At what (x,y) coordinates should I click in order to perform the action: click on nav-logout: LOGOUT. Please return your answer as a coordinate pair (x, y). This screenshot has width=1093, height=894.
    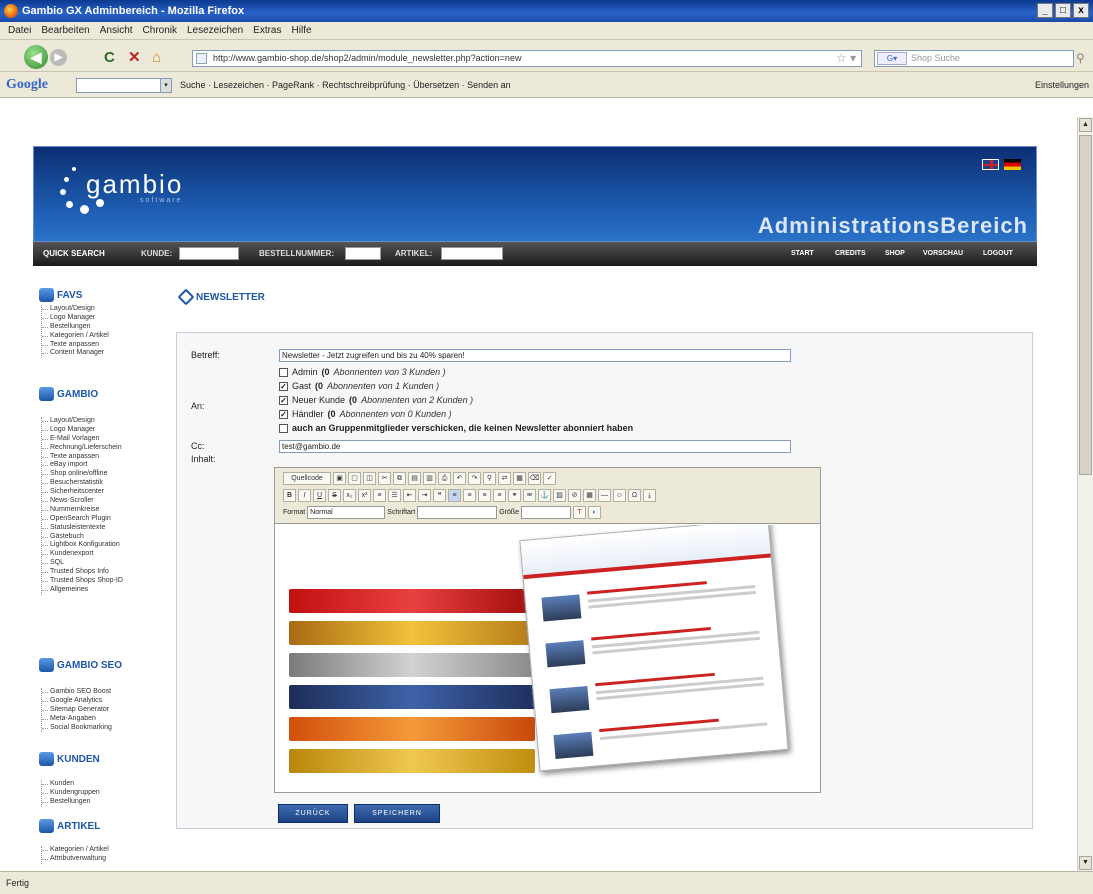
    Looking at the image, I should click on (998, 254).